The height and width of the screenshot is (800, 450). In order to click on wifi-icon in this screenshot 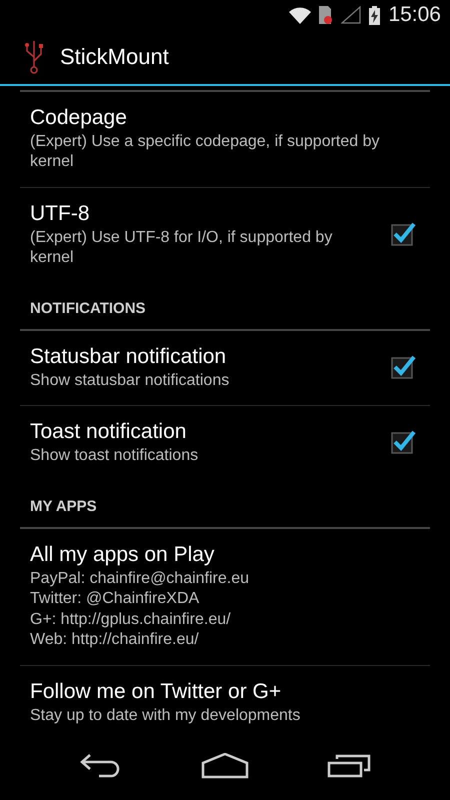, I will do `click(300, 15)`.